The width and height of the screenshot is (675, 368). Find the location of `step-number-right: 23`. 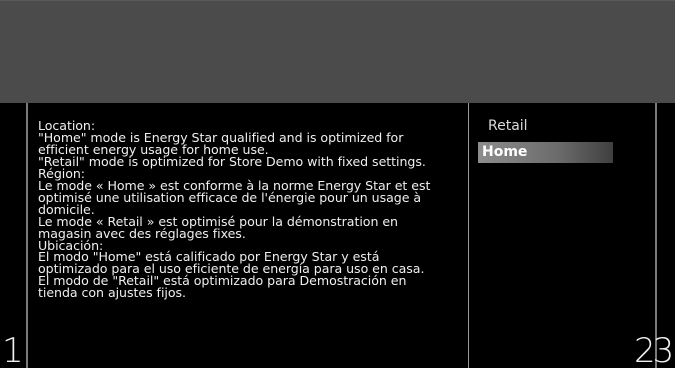

step-number-right: 23 is located at coordinates (654, 349).